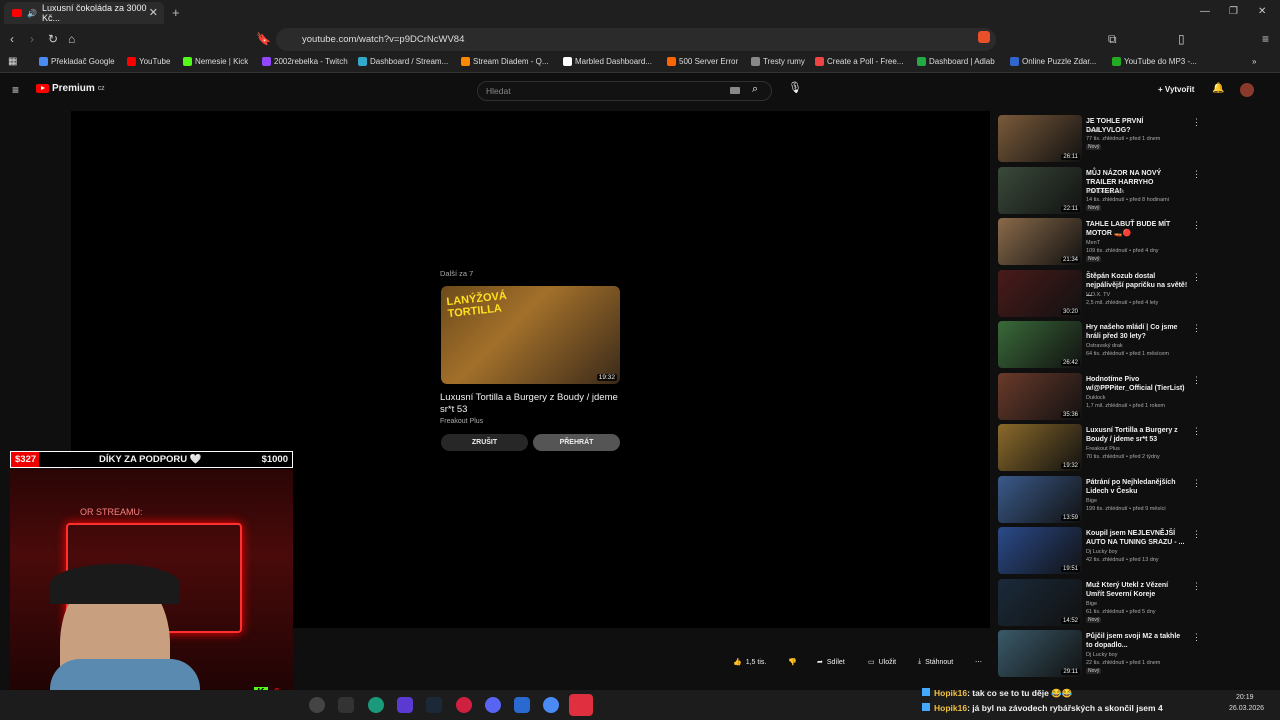 The image size is (1280, 720). Describe the element at coordinates (795, 90) in the screenshot. I see `microphone-icon: 🎙` at that location.